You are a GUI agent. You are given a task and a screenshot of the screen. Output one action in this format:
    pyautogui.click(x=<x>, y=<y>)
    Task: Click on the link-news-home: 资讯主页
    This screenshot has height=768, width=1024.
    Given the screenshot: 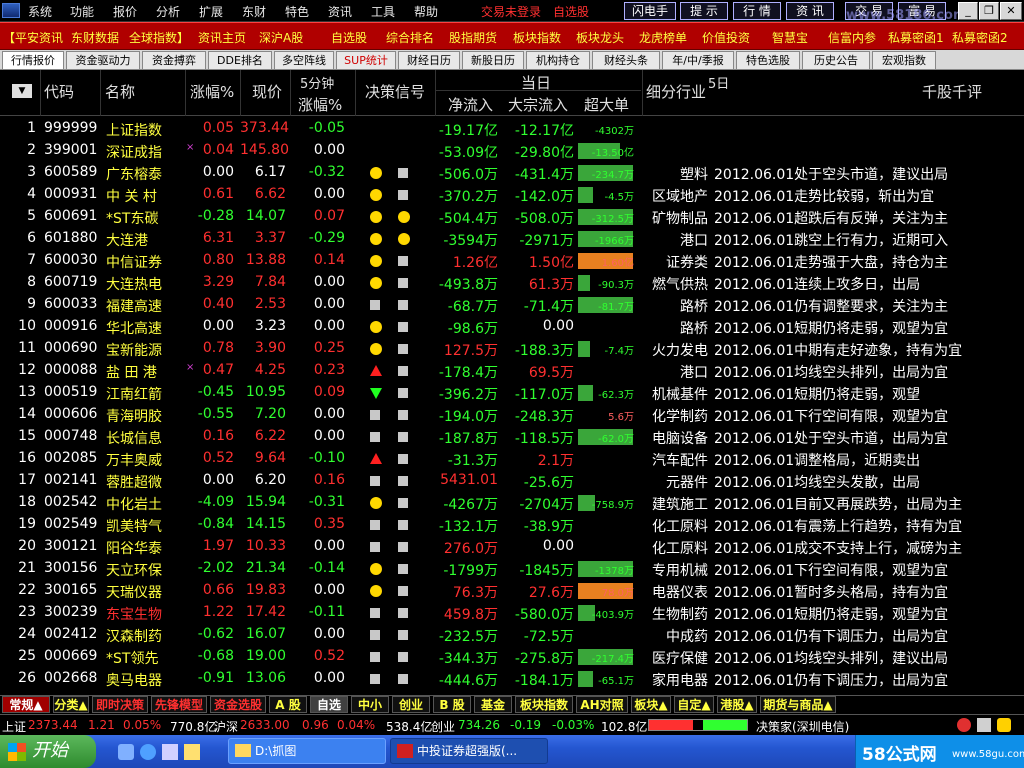 What is the action you would take?
    pyautogui.click(x=222, y=37)
    